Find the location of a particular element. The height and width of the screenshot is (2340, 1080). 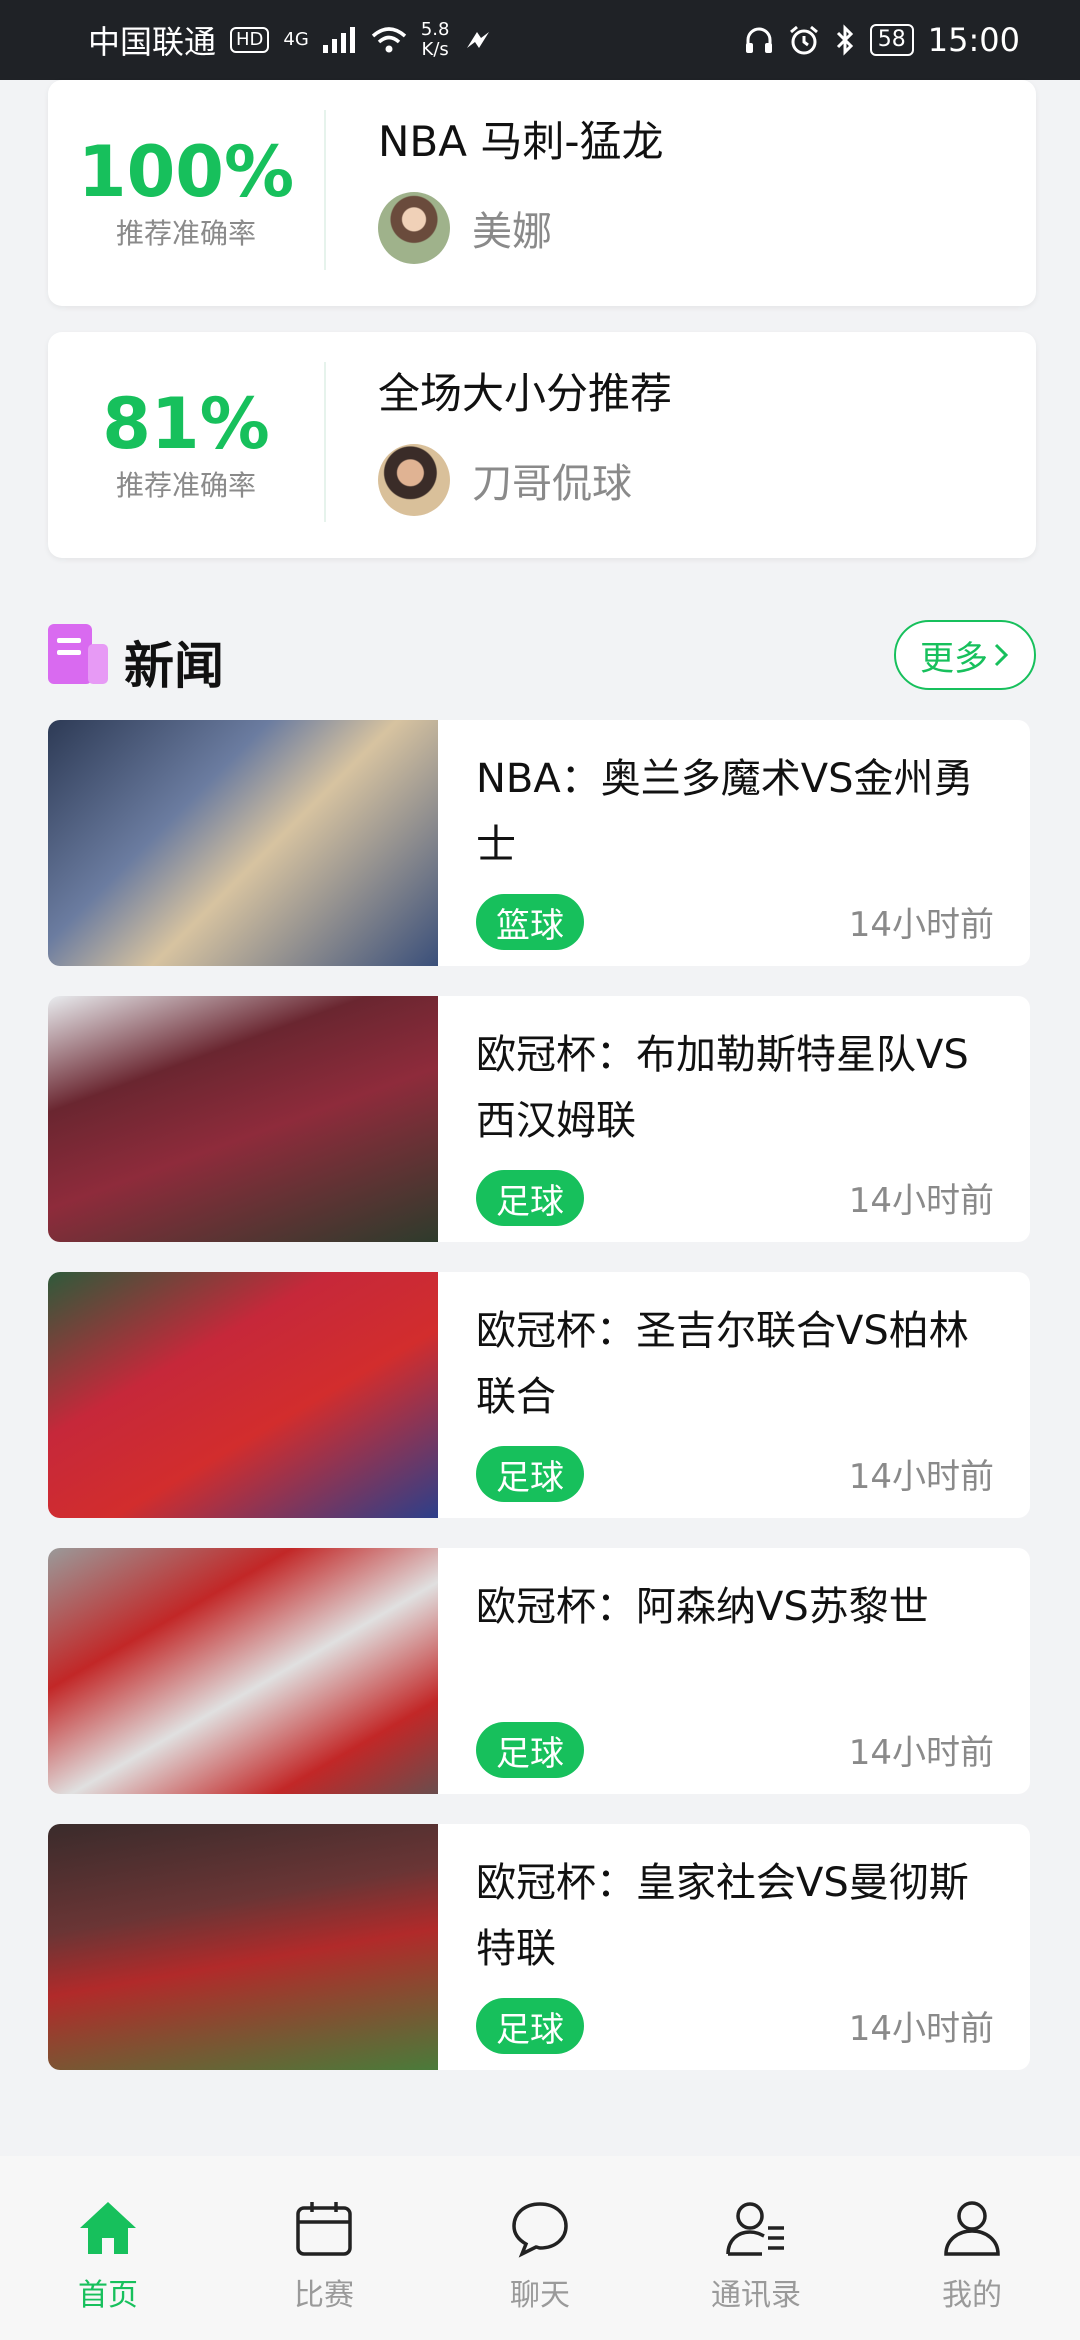

recommendation-card: 100% 推荐准确率 NBA 马刺-猛龙 美娜 is located at coordinates (542, 193).